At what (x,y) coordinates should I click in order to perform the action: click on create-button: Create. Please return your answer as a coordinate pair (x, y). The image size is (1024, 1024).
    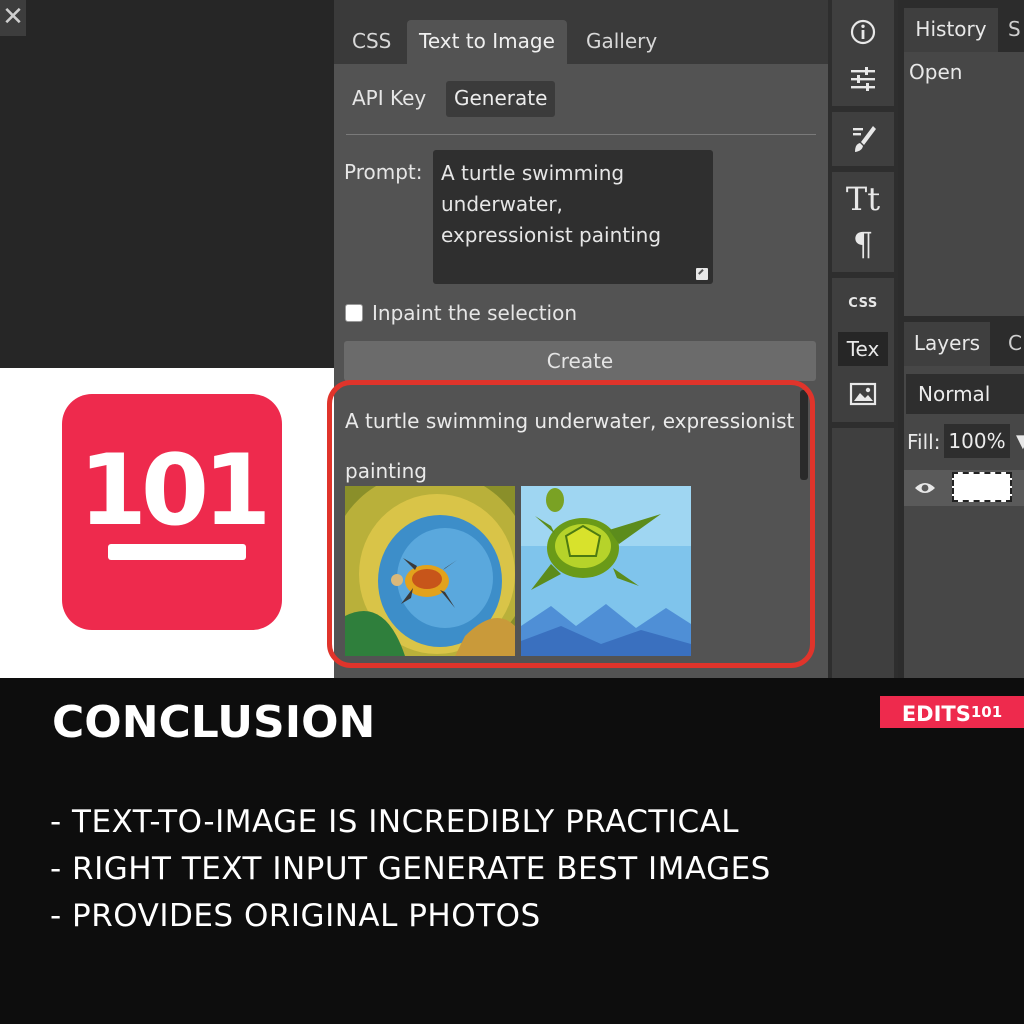
    Looking at the image, I should click on (580, 361).